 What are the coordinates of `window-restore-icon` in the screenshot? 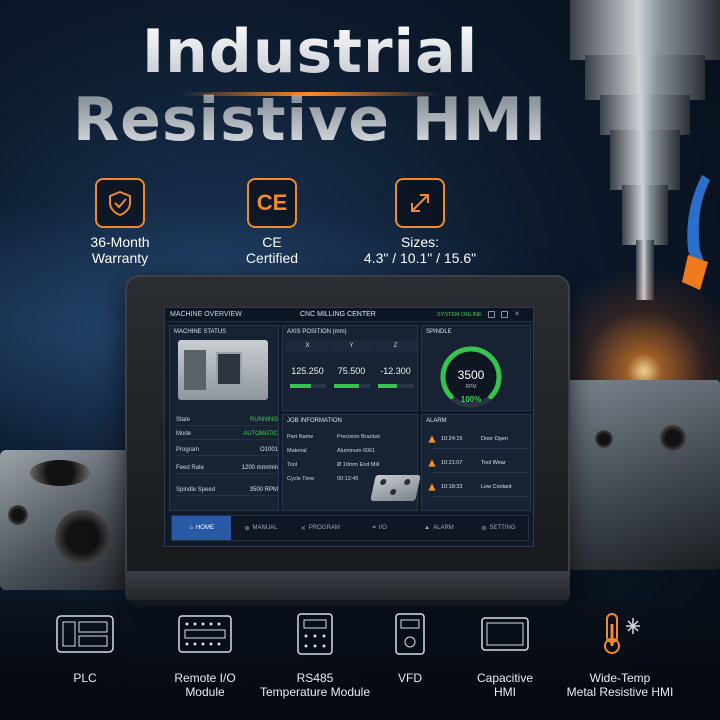 It's located at (504, 314).